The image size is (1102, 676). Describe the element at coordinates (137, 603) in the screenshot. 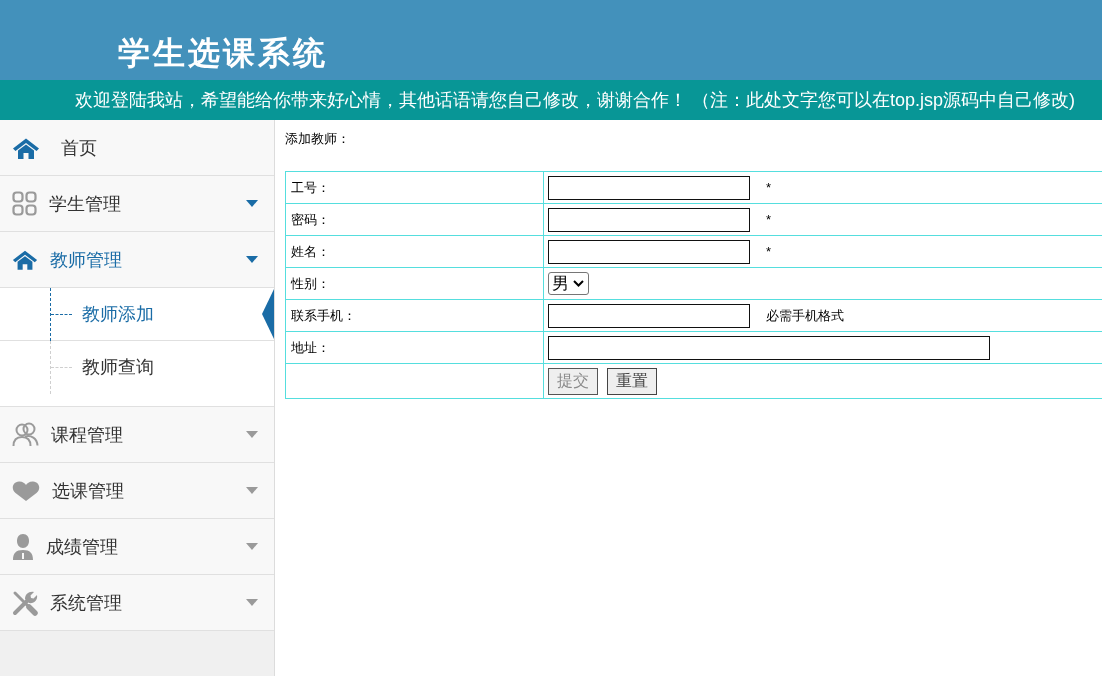

I see `sidebar-item: 系统管理` at that location.